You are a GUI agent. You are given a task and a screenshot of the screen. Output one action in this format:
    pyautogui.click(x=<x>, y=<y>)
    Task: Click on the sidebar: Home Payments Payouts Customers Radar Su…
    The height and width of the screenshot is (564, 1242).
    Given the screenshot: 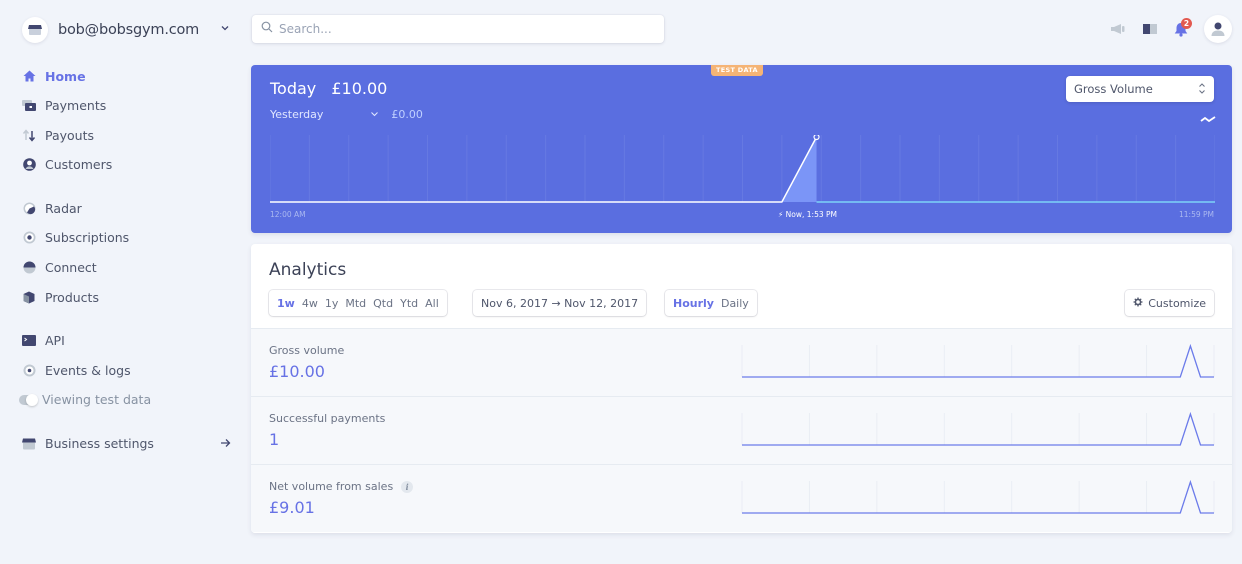 What is the action you would take?
    pyautogui.click(x=128, y=264)
    